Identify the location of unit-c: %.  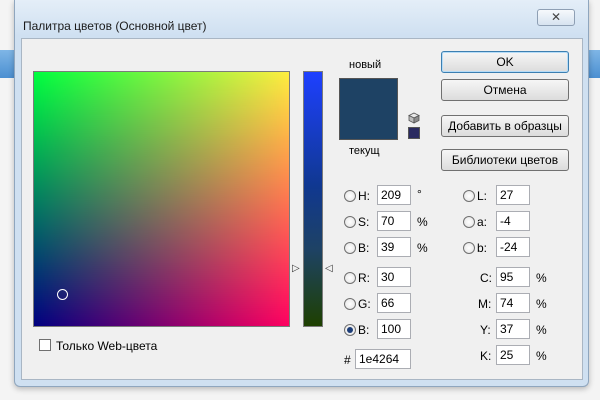
(541, 278).